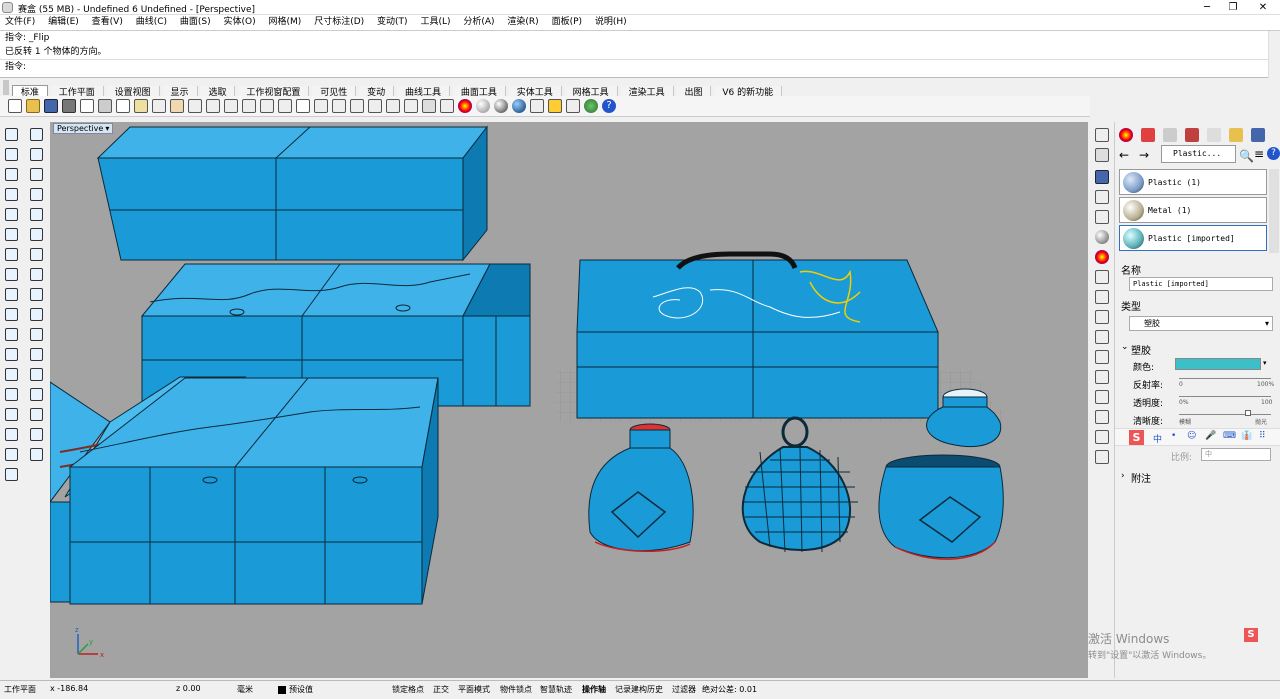 This screenshot has width=1280, height=699. Describe the element at coordinates (249, 106) in the screenshot. I see `zoom-extents-icon` at that location.